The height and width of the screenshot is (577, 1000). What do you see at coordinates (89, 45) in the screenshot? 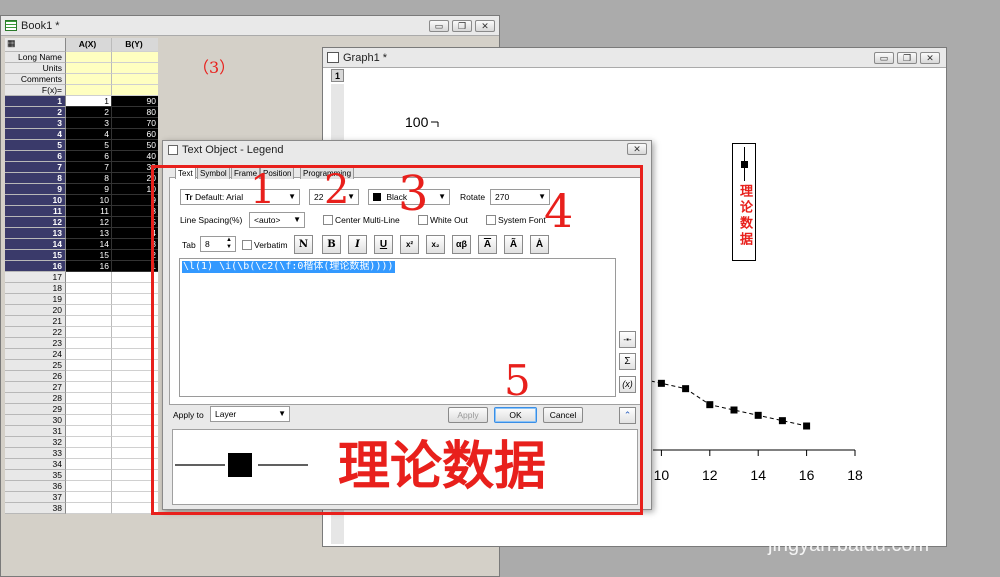
I see `column-header-a: A(X)` at bounding box center [89, 45].